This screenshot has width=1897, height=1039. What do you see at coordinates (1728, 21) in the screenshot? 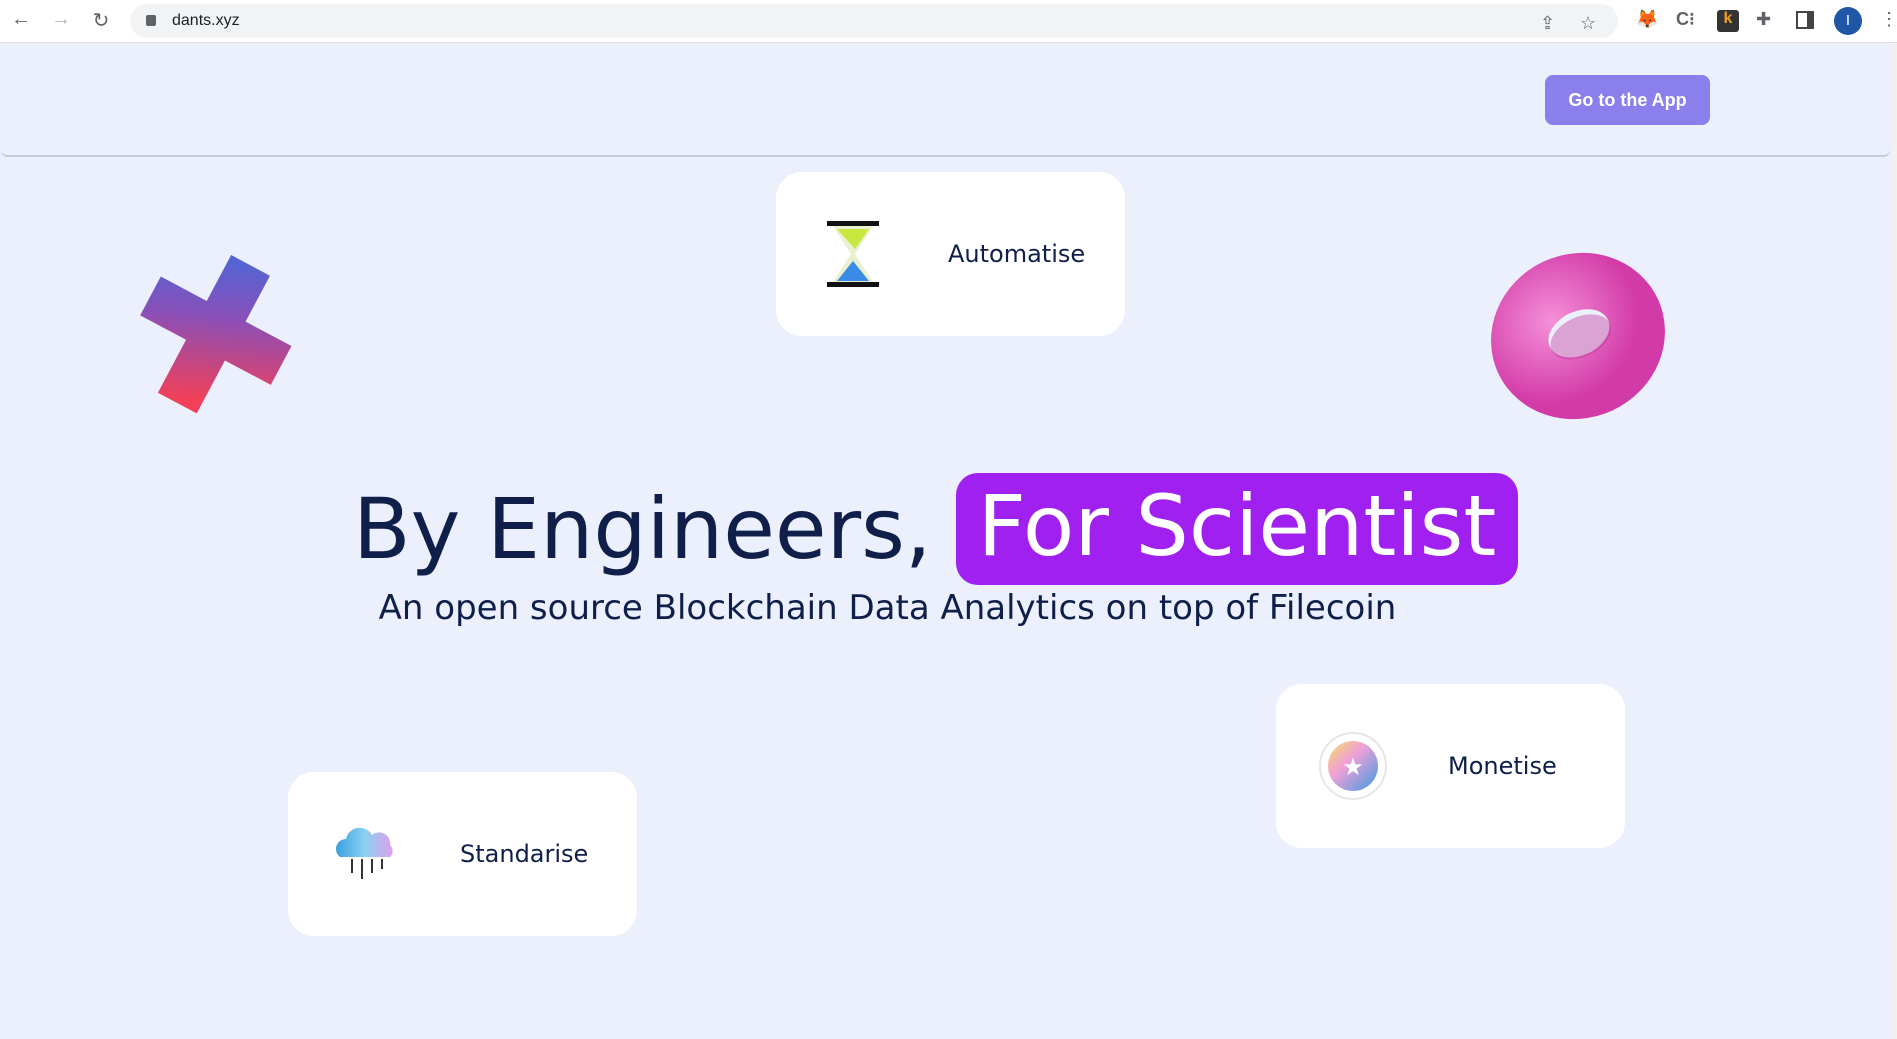
I see `extension-k-icon: k` at bounding box center [1728, 21].